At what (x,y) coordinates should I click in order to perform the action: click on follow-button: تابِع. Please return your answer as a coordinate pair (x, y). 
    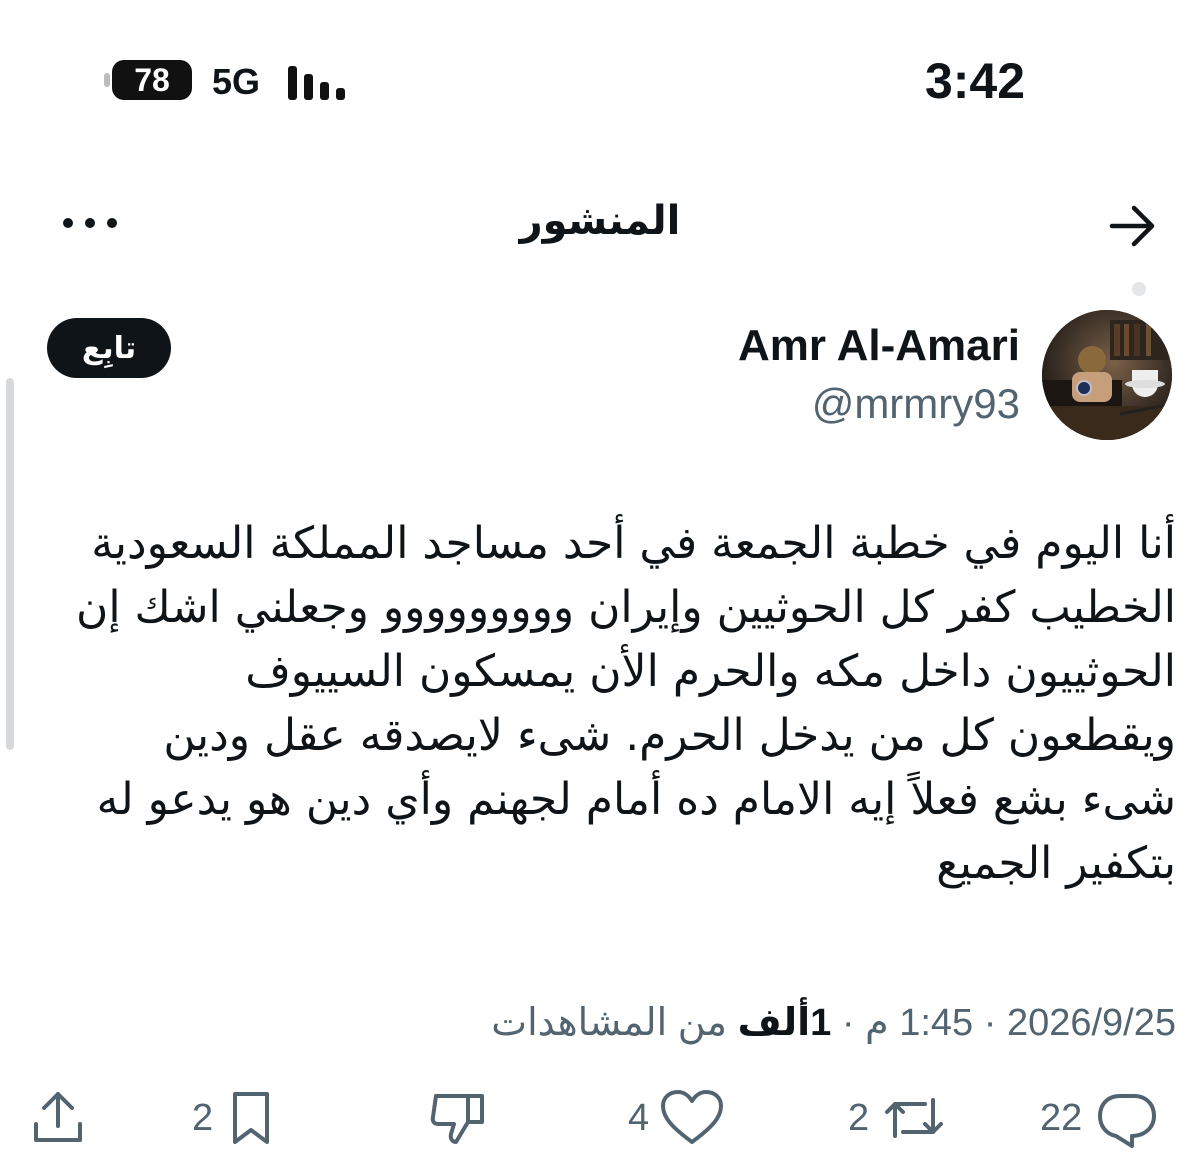
    Looking at the image, I should click on (109, 348).